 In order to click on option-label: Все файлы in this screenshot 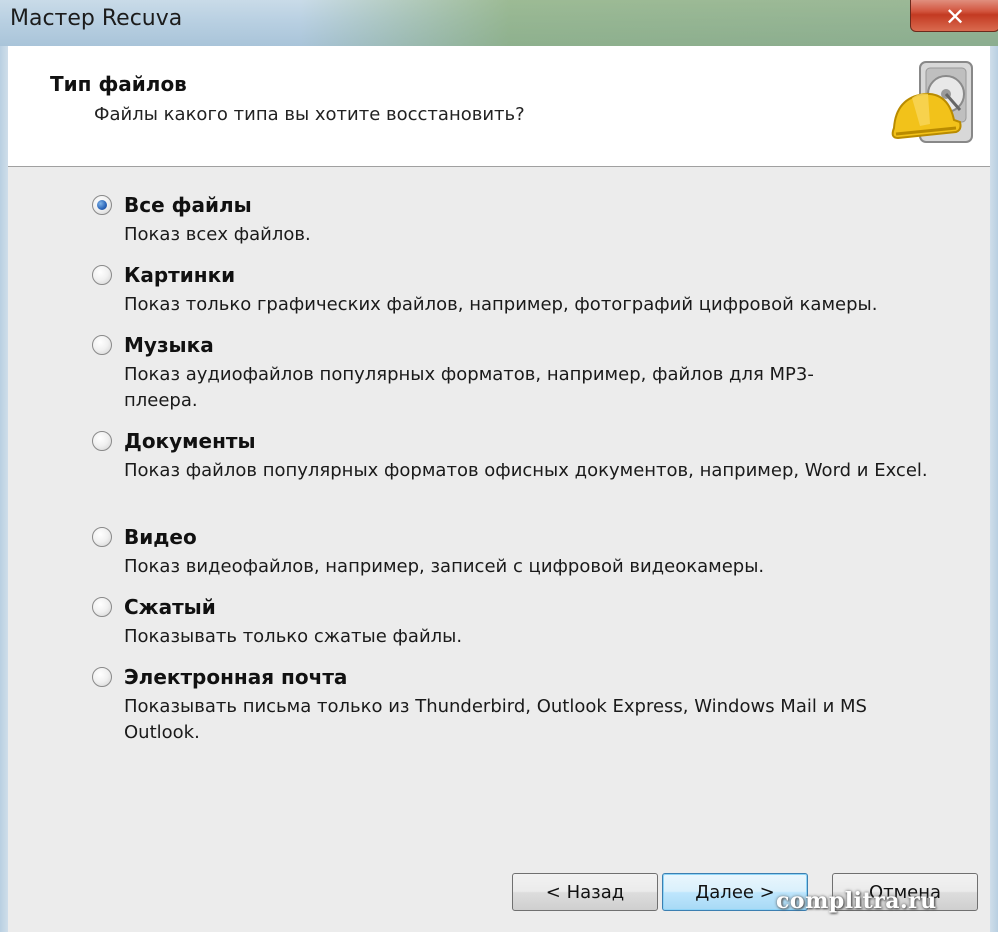, I will do `click(188, 205)`.